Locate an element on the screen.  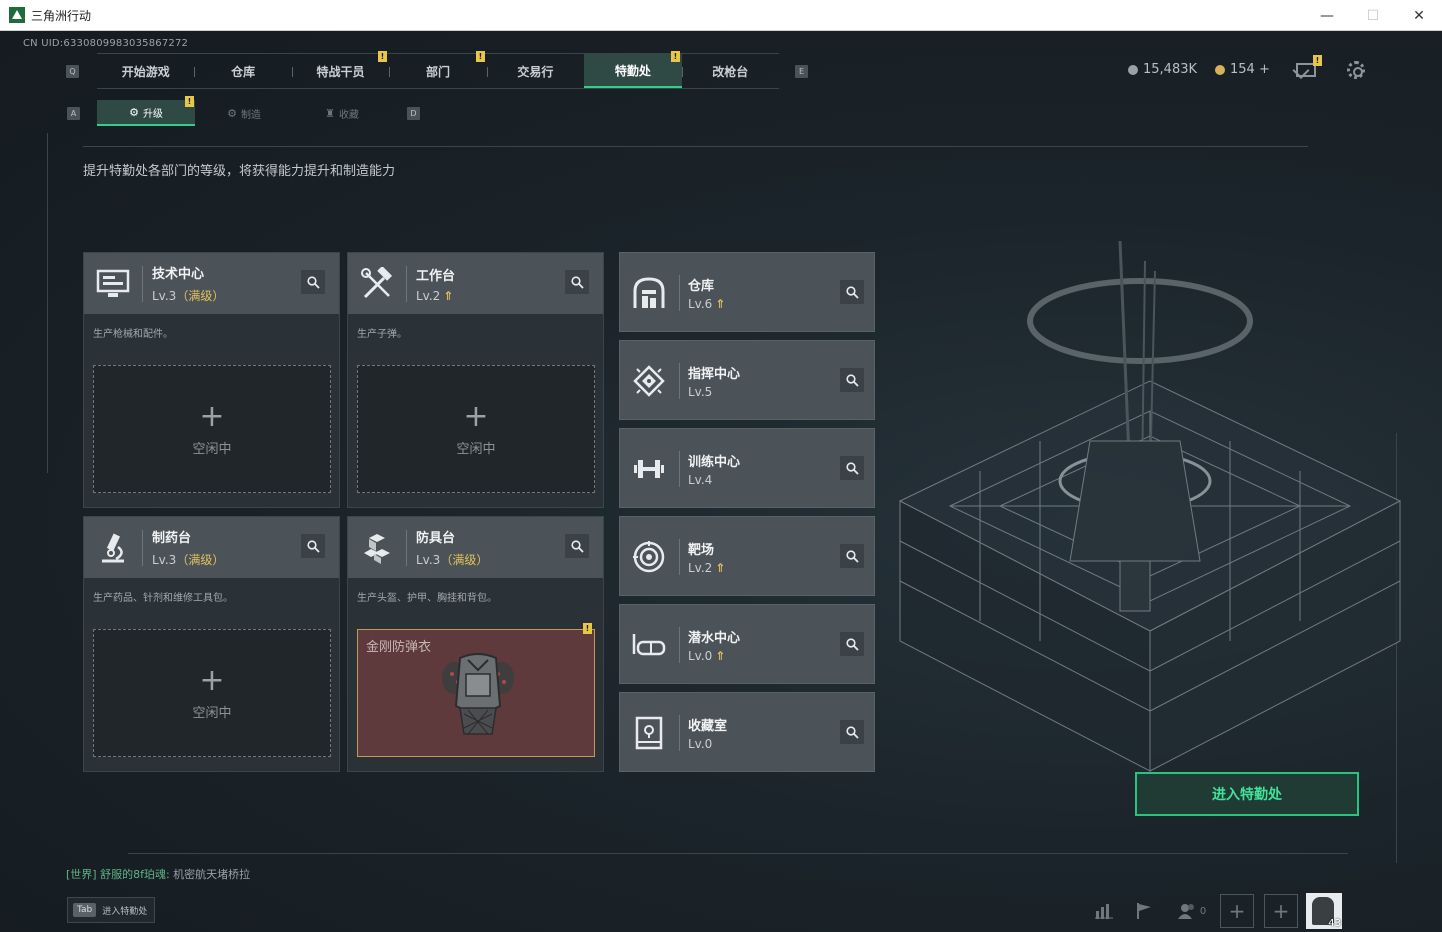
subtab-label: 制造 is located at coordinates (250, 115).